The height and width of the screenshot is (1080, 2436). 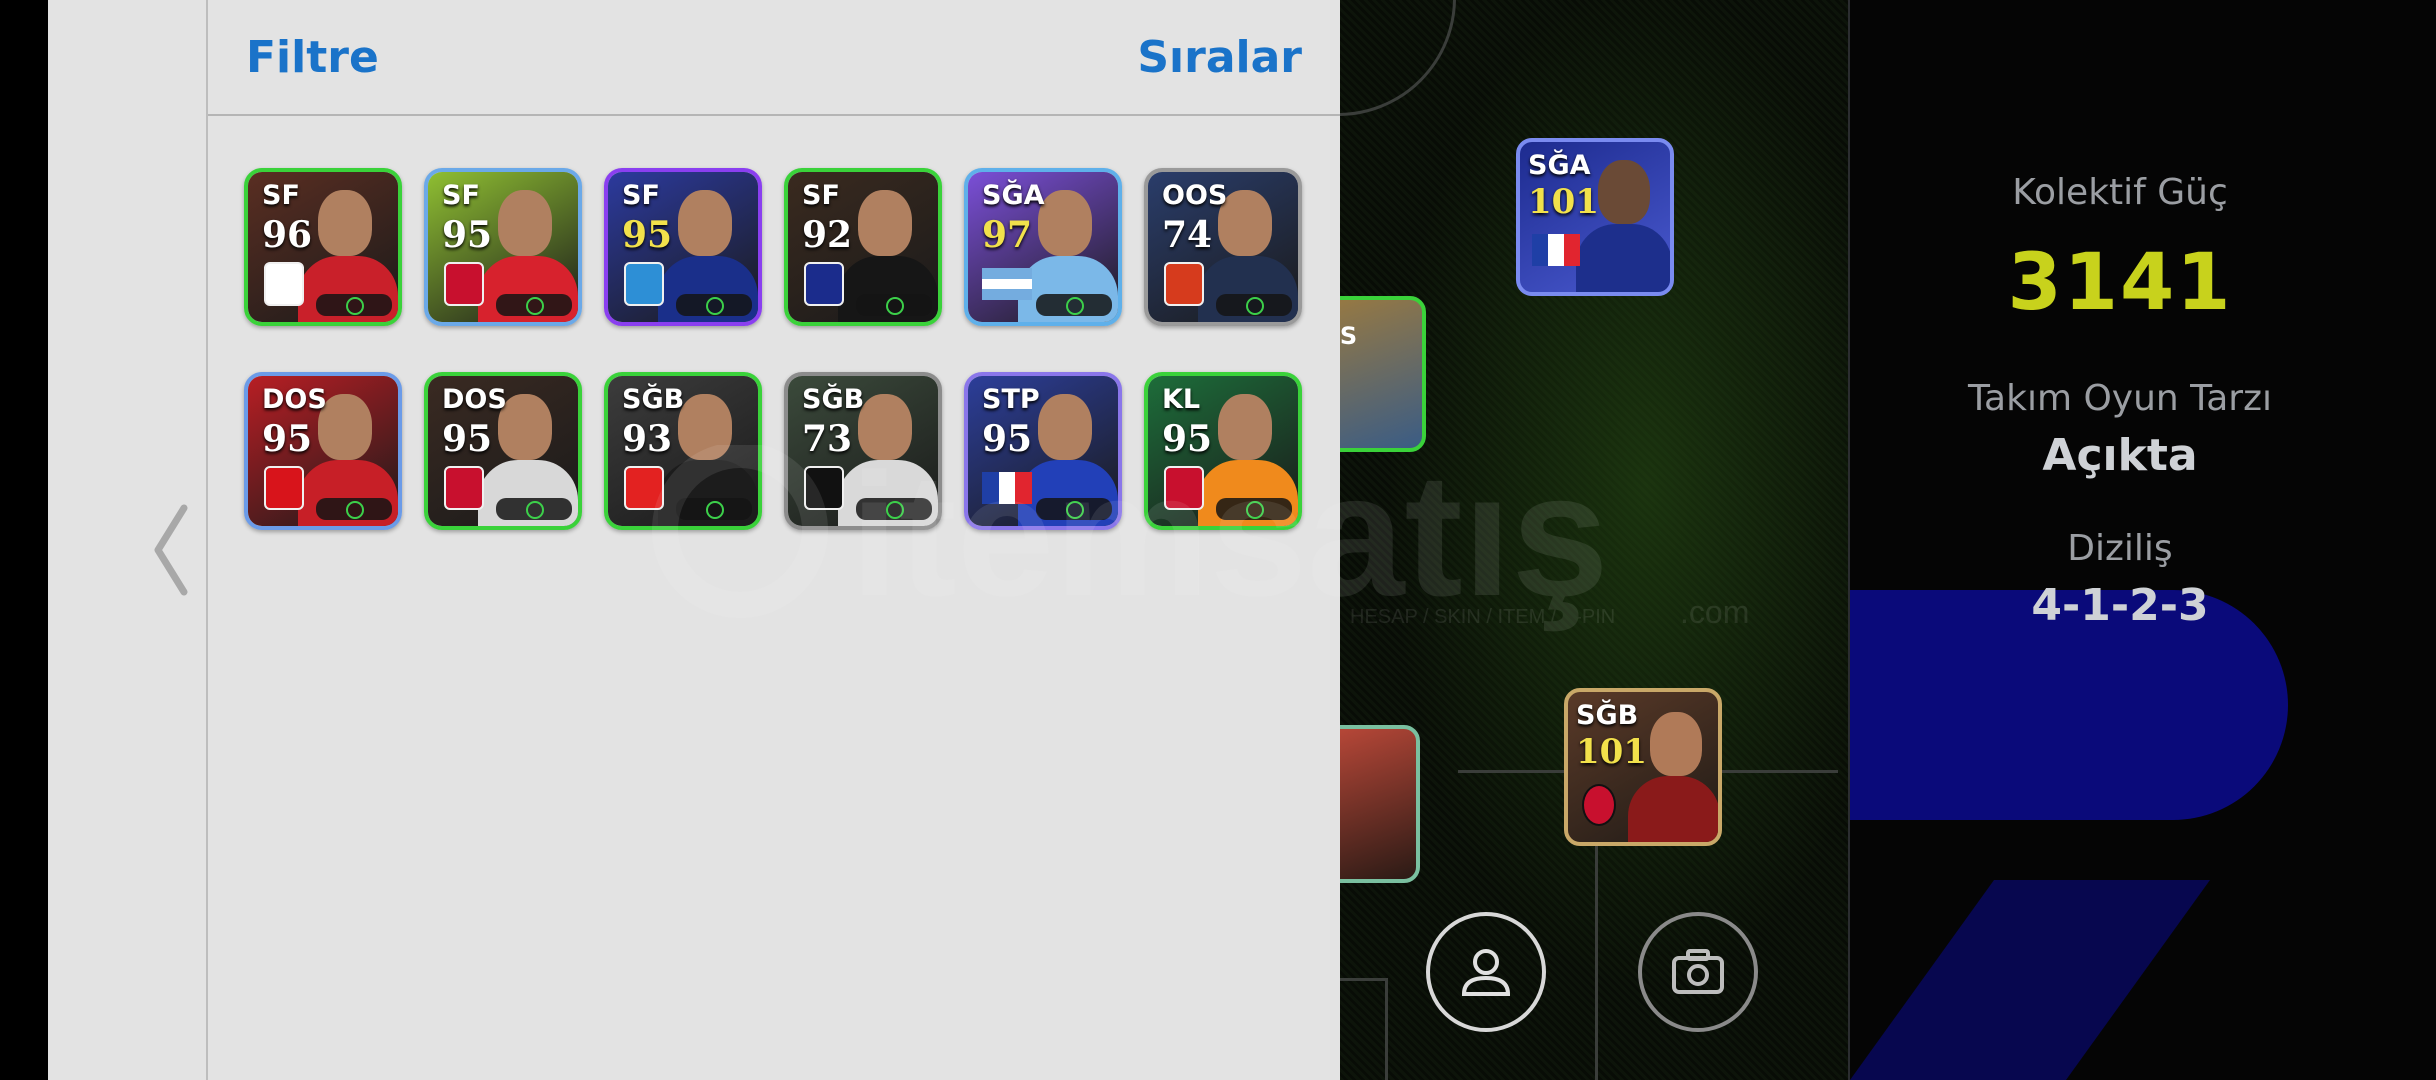 I want to click on chevron-left-icon, so click(x=170, y=550).